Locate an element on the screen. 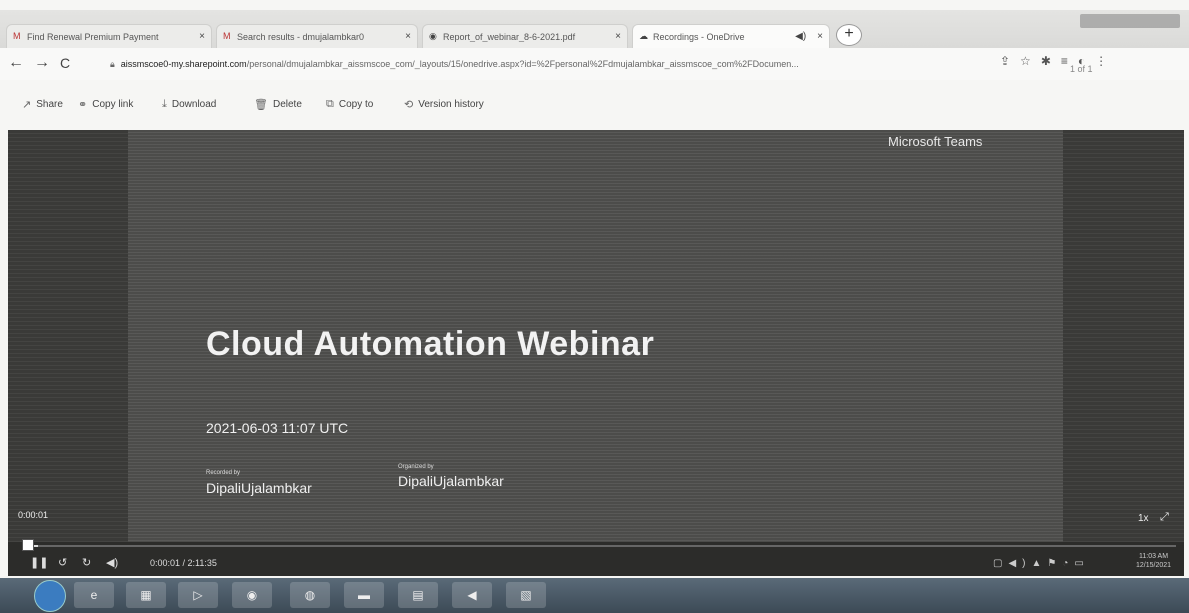  window-controls is located at coordinates (1130, 21).